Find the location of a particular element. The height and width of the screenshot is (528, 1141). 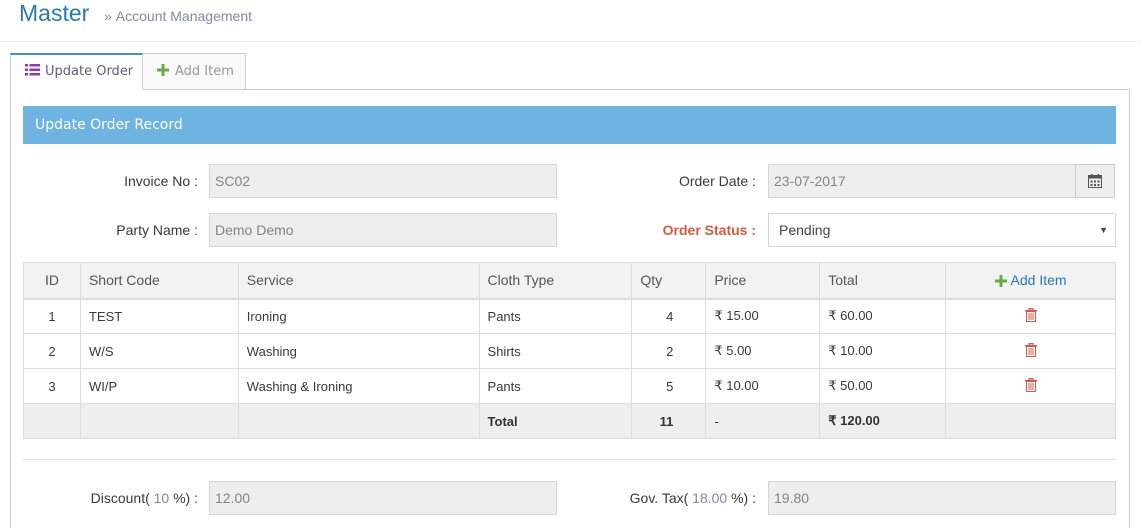

col-service: Service is located at coordinates (358, 281).